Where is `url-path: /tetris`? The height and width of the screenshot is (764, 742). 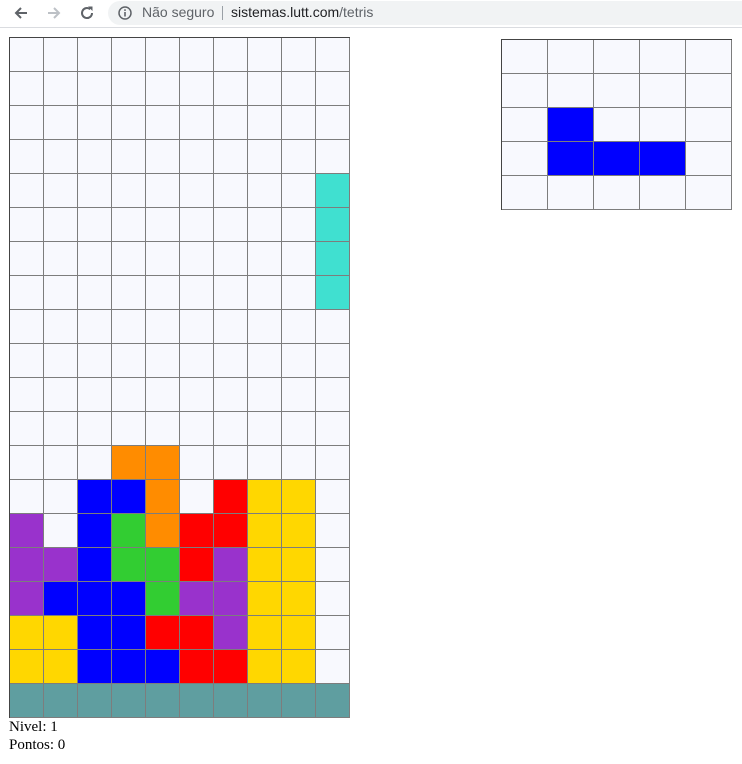 url-path: /tetris is located at coordinates (356, 12).